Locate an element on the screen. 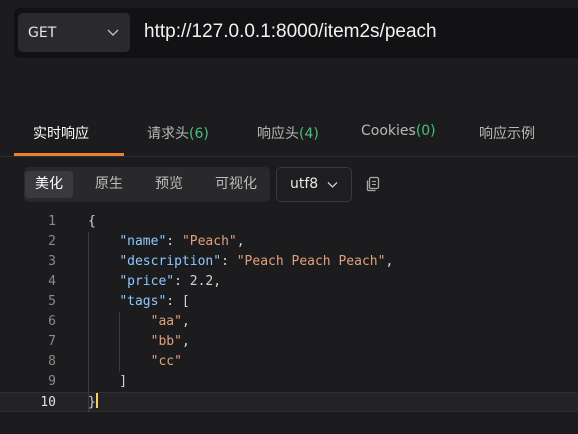 The width and height of the screenshot is (578, 434). tab-response-headers: 响应头(4) is located at coordinates (288, 133).